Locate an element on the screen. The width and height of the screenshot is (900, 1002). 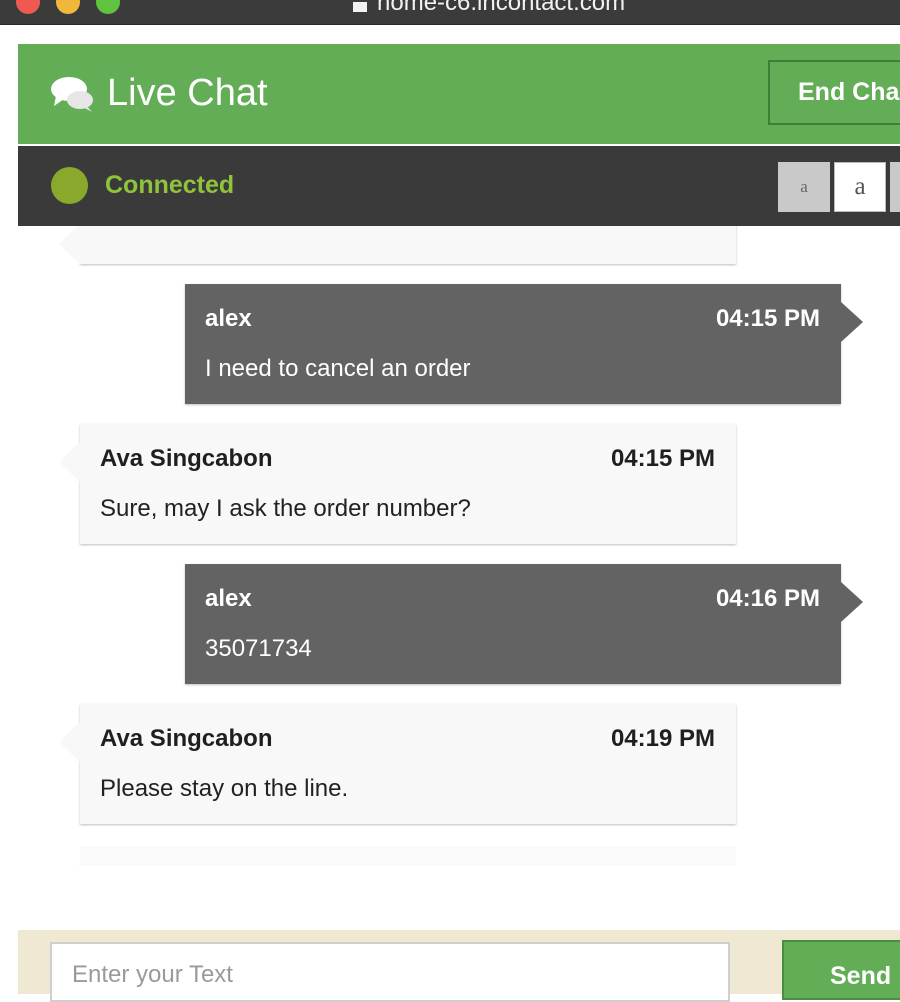
message-bubble-user: alex 04:15 PM I need to cancel an order is located at coordinates (524, 344).